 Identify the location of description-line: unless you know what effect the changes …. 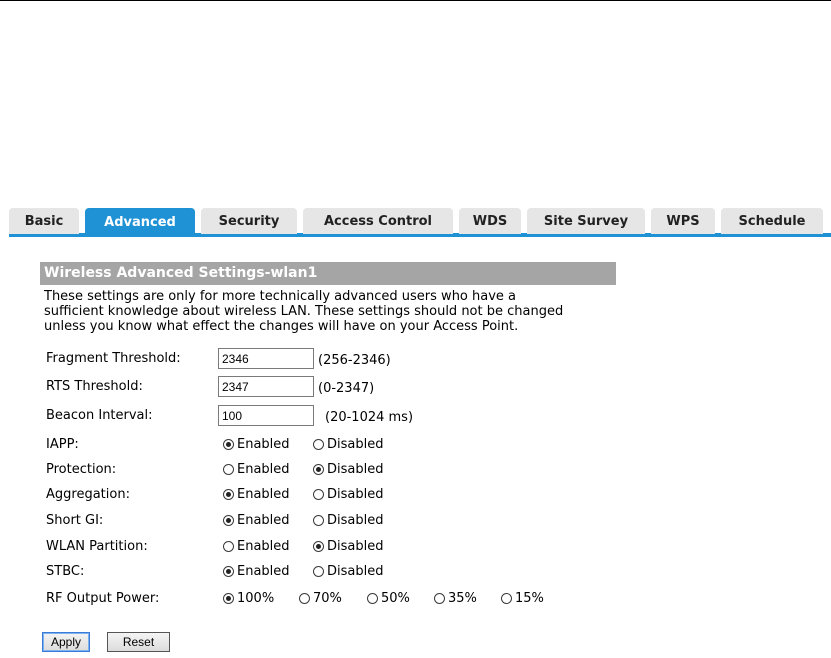
(281, 326).